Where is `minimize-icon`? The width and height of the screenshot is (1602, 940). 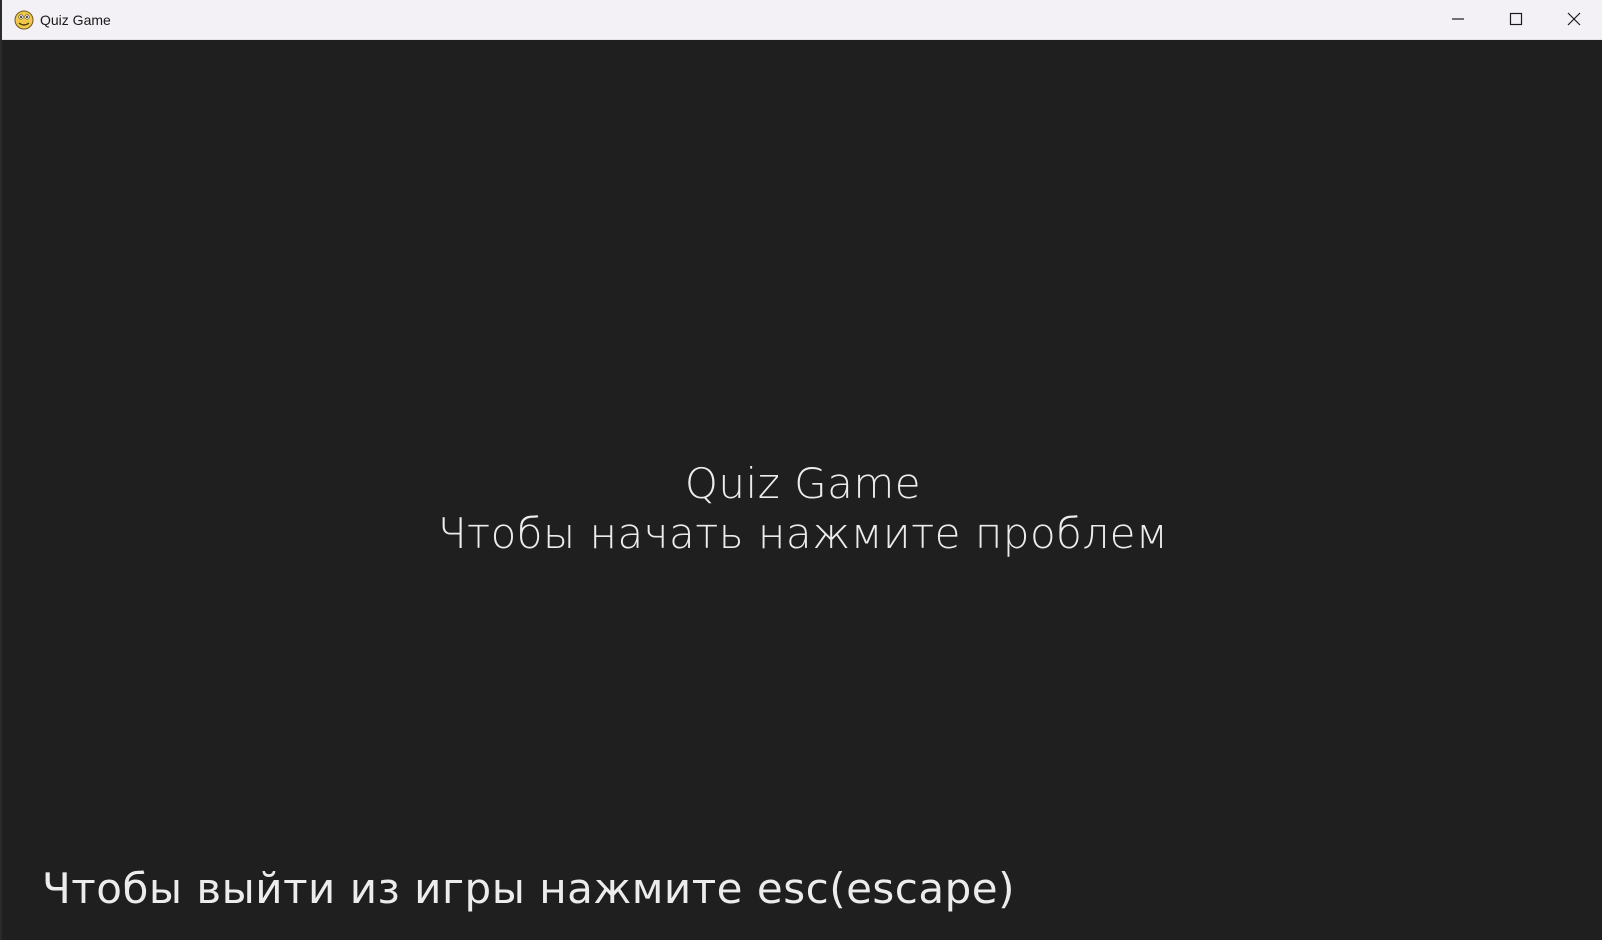 minimize-icon is located at coordinates (1458, 20).